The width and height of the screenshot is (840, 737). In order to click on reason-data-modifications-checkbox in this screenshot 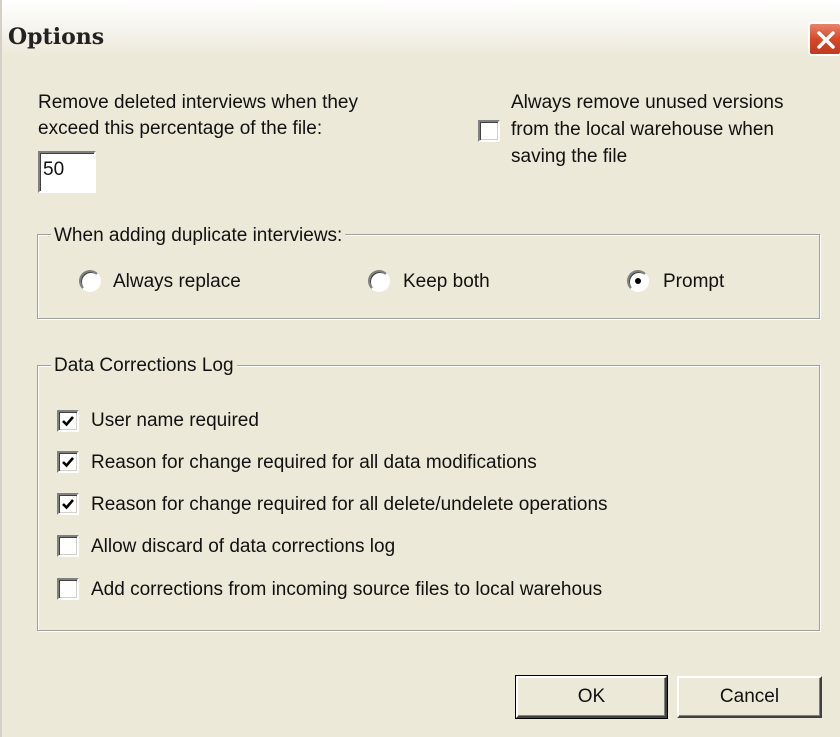, I will do `click(68, 462)`.